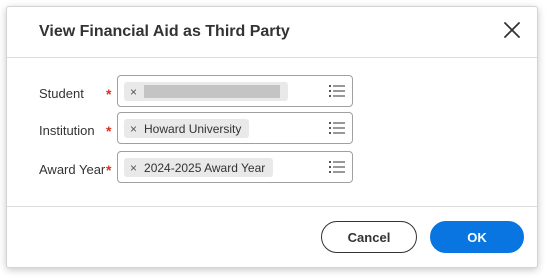 The width and height of the screenshot is (550, 278). I want to click on award-year-row: Award Year * × 2024-2025 Award Year, so click(272, 169).